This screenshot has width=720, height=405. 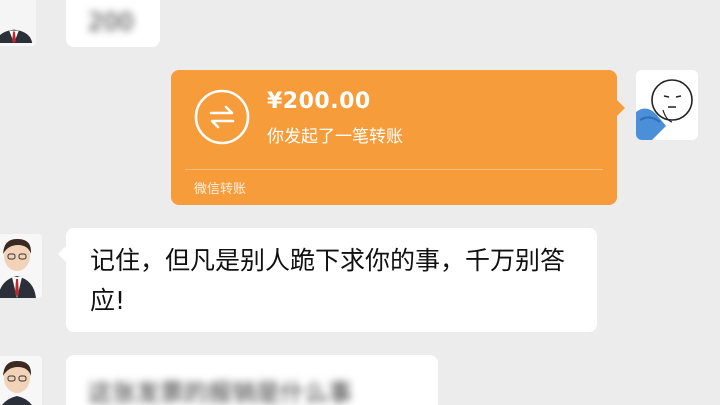 I want to click on message-text-blurred: 这张发票的报销是什么事, so click(x=220, y=392).